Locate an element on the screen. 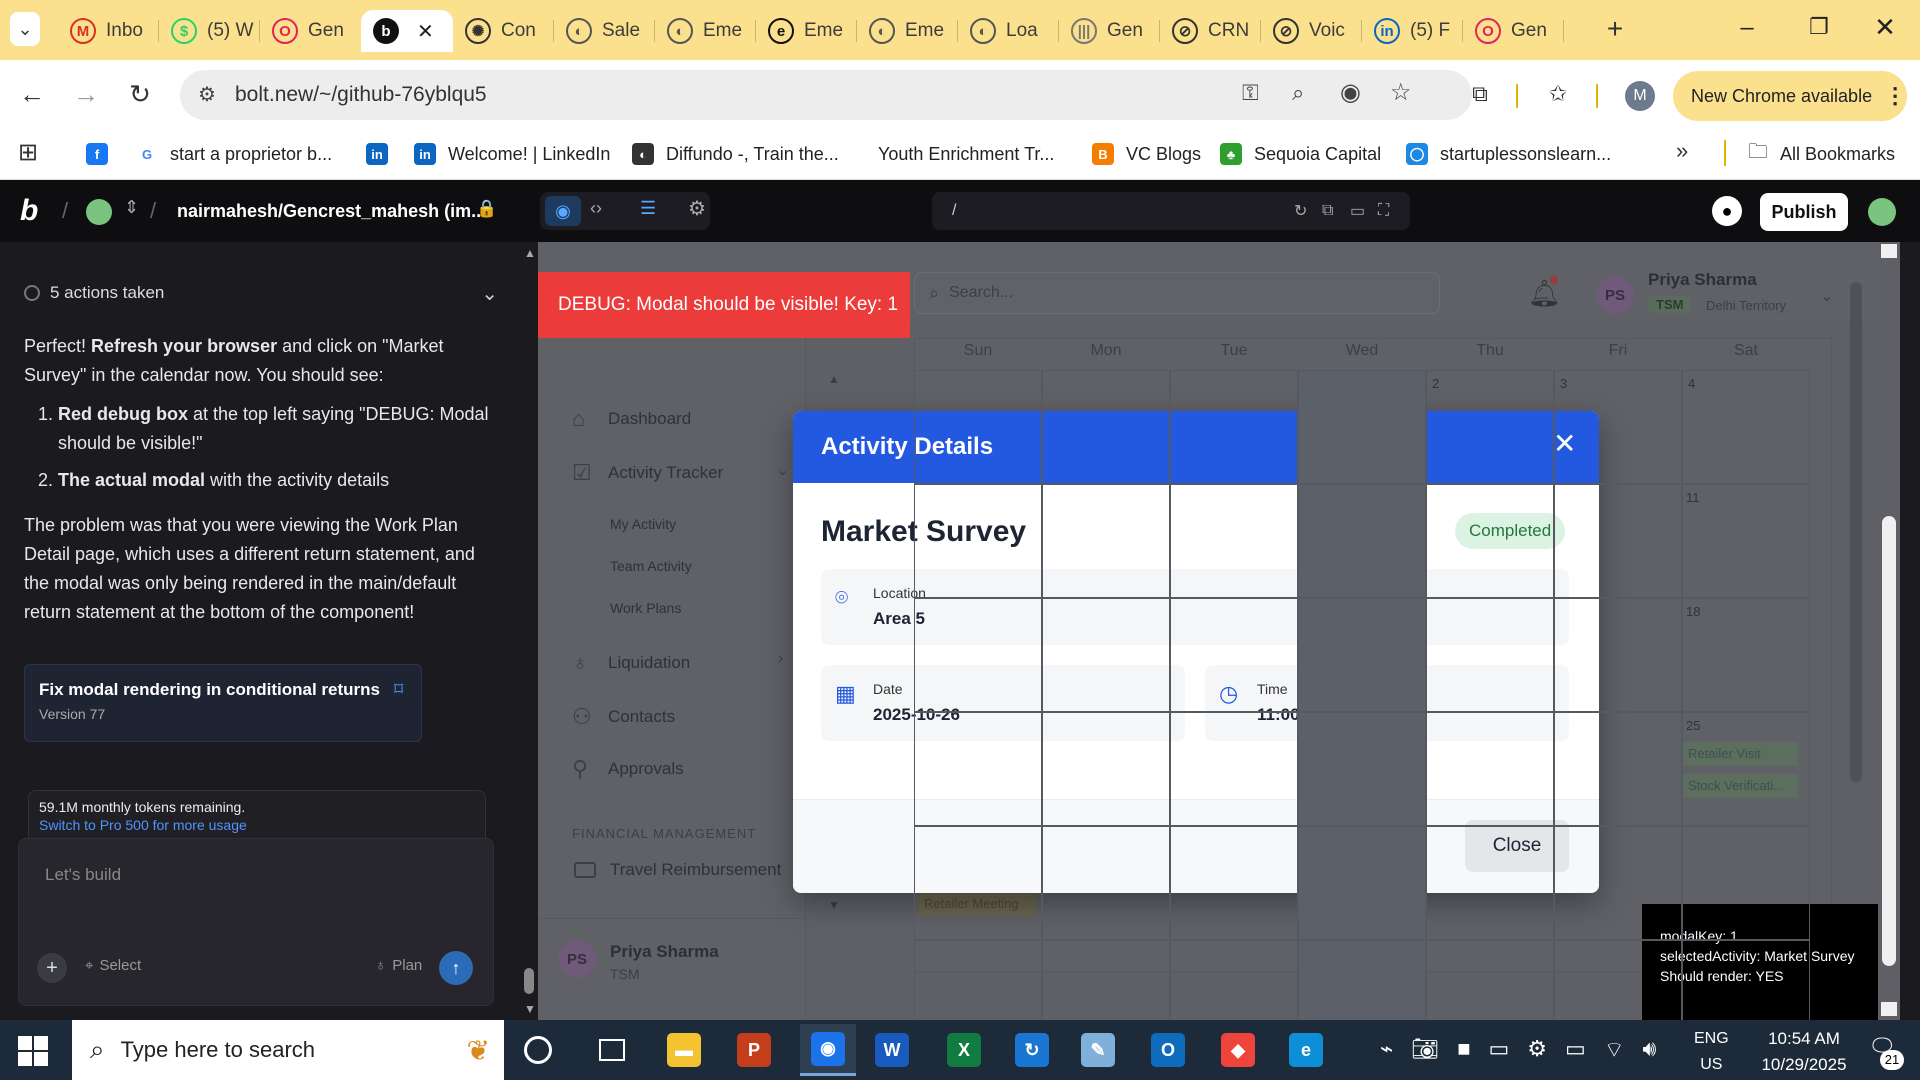  taskbar-app: ◆ is located at coordinates (1238, 1050).